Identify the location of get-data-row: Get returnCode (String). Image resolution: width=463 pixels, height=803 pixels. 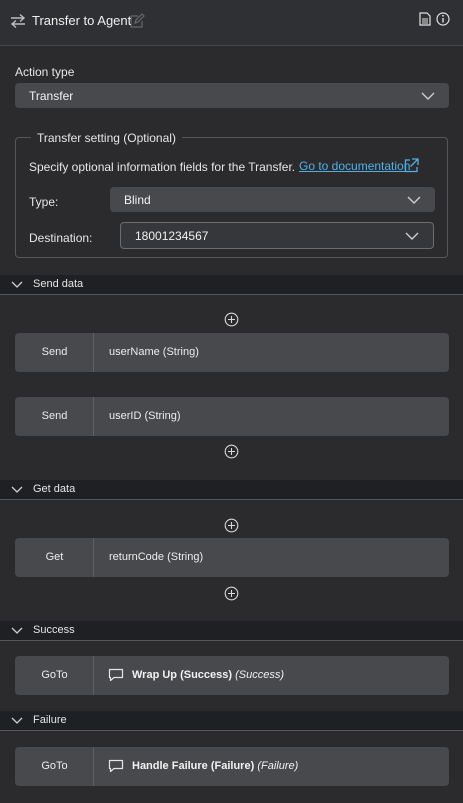
(232, 557).